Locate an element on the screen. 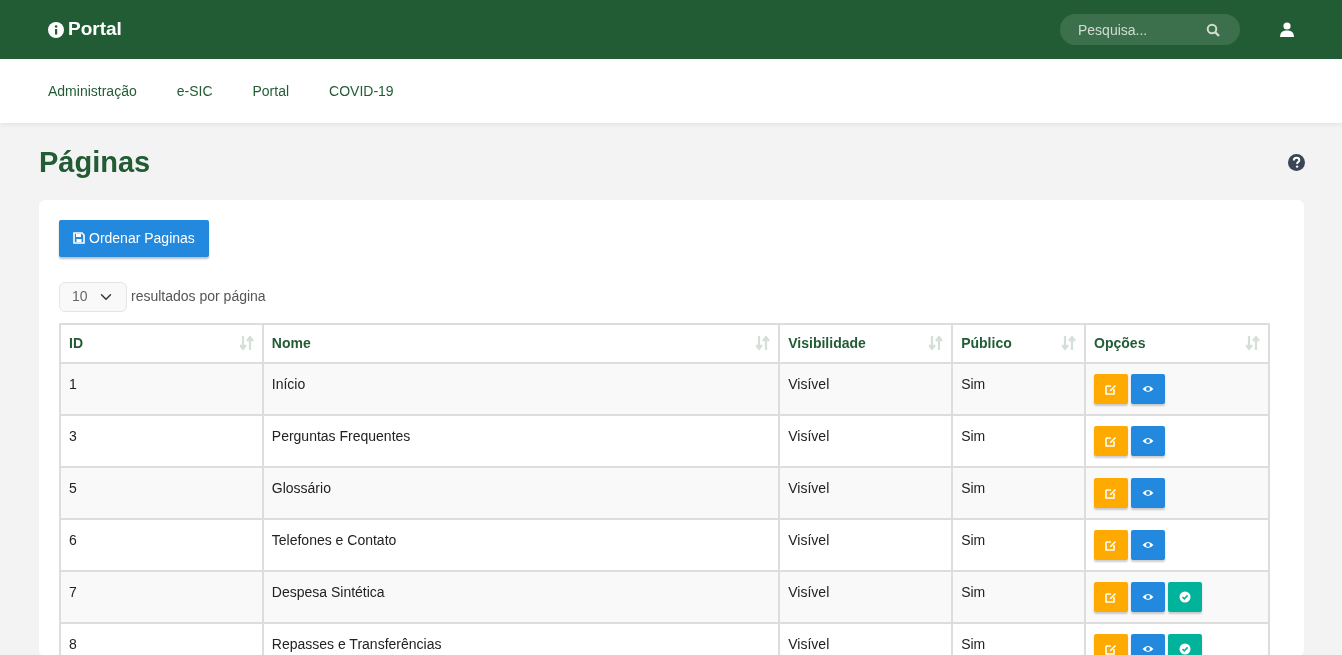  brand-title: Portal is located at coordinates (95, 29).